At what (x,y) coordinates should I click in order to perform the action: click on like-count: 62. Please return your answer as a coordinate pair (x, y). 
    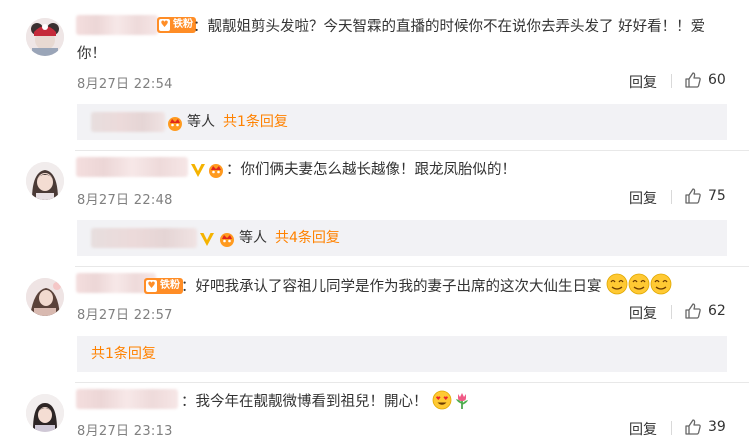
    Looking at the image, I should click on (717, 311).